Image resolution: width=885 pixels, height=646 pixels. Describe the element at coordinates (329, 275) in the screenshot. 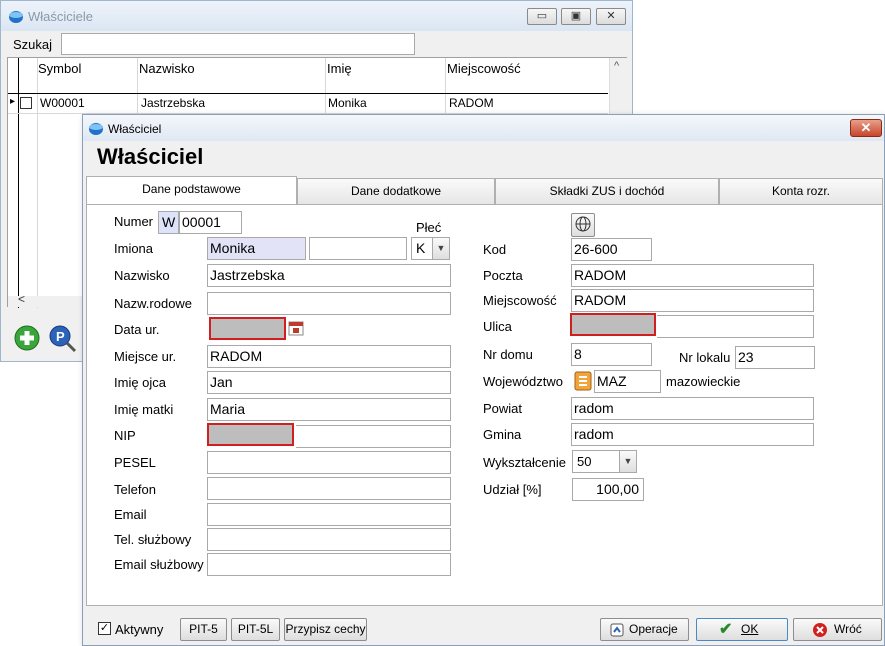

I see `nazwisko-input: Jastrzebska` at that location.